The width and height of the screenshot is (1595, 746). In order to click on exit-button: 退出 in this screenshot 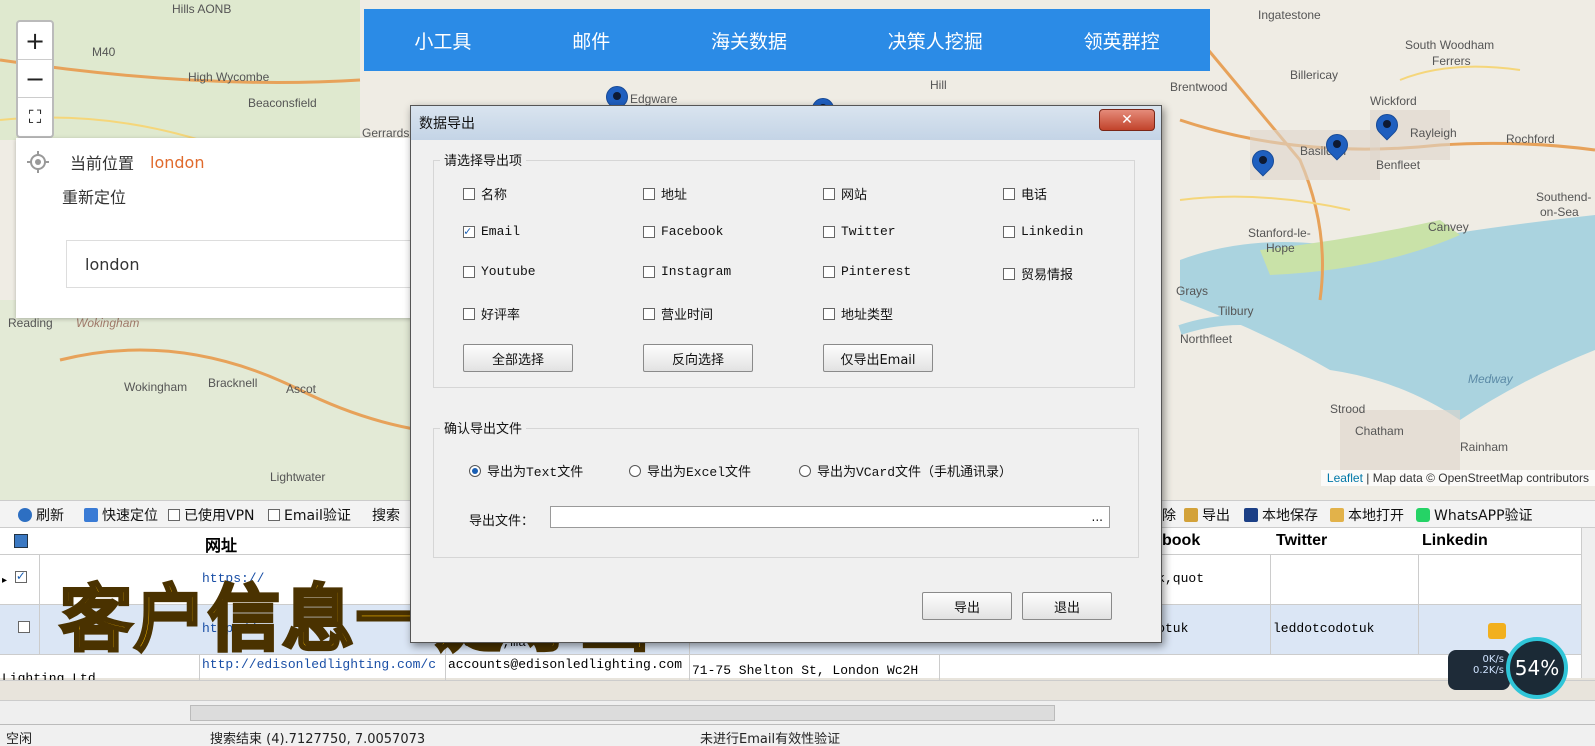, I will do `click(1067, 606)`.